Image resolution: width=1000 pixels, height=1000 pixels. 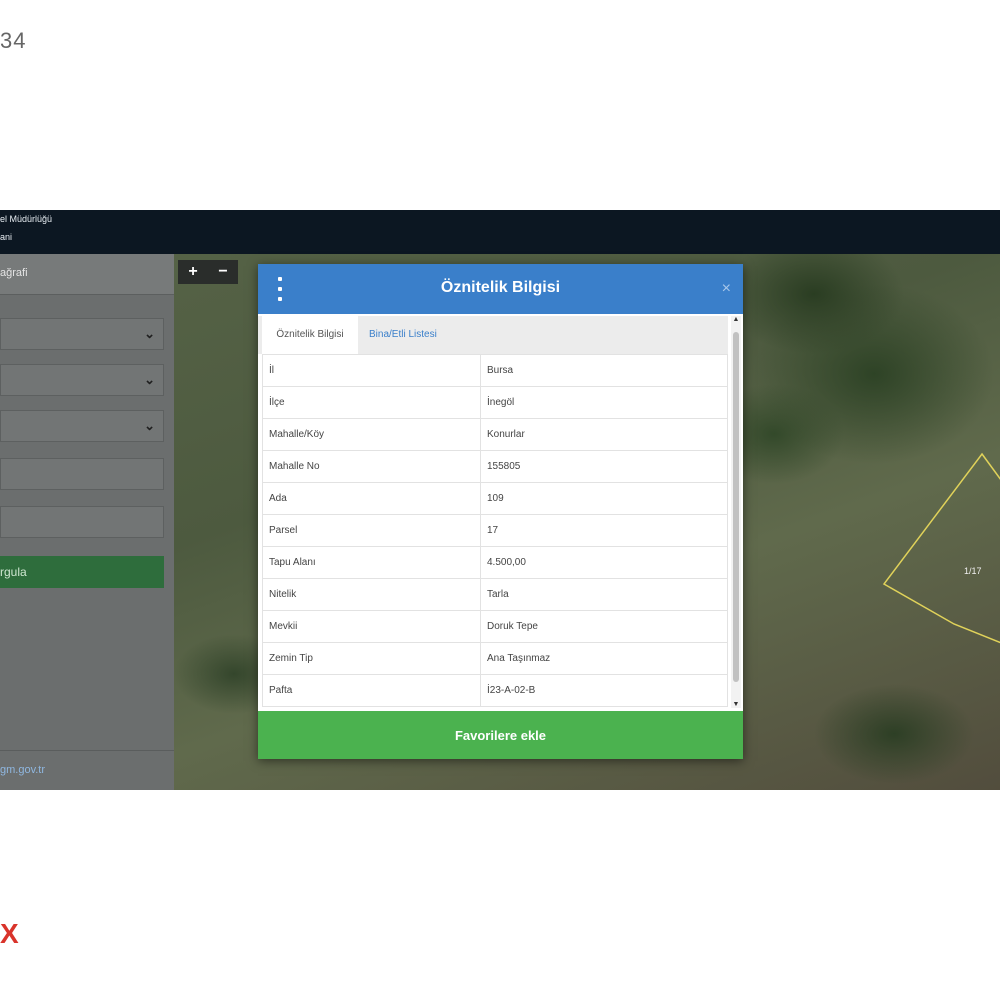 I want to click on dialog-header: Öznitelik Bilgisi ×, so click(x=500, y=289).